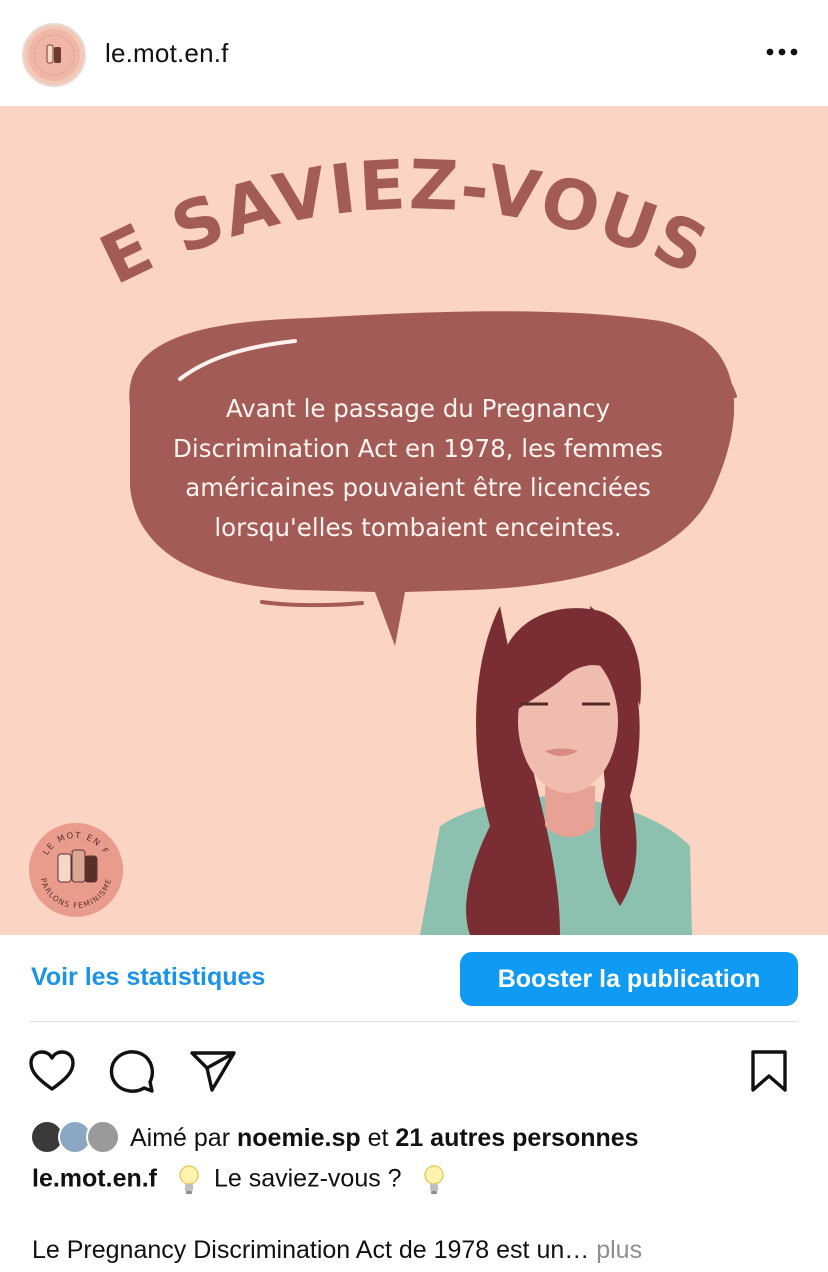 Image resolution: width=828 pixels, height=1272 pixels. What do you see at coordinates (132, 1071) in the screenshot?
I see `comment-icon` at bounding box center [132, 1071].